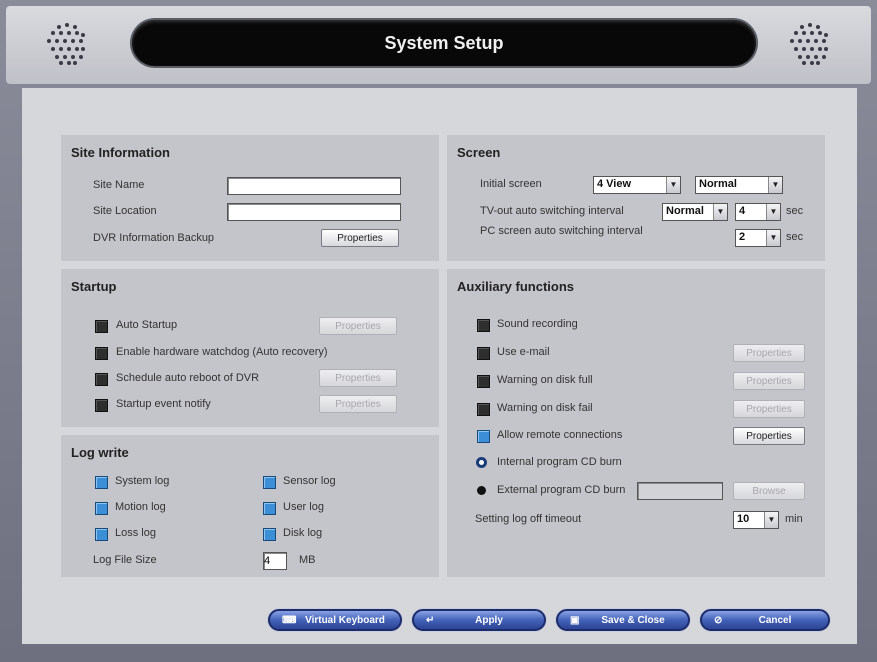 This screenshot has height=662, width=877. I want to click on site-information-title: Site Information, so click(120, 152).